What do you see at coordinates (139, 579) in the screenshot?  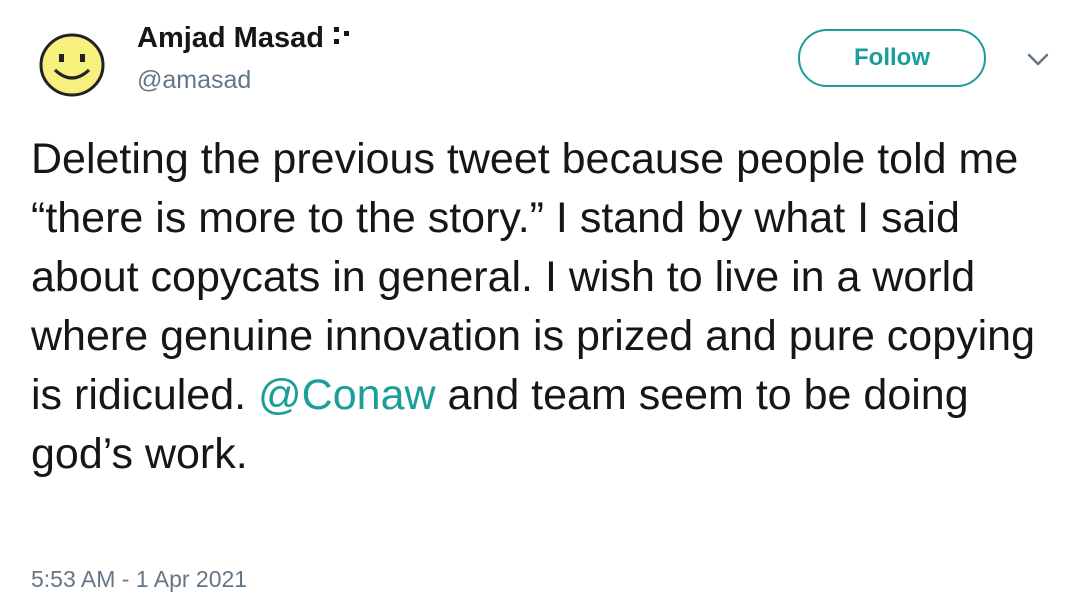 I see `timestamp: 5:53 AM - 1 Apr 2021` at bounding box center [139, 579].